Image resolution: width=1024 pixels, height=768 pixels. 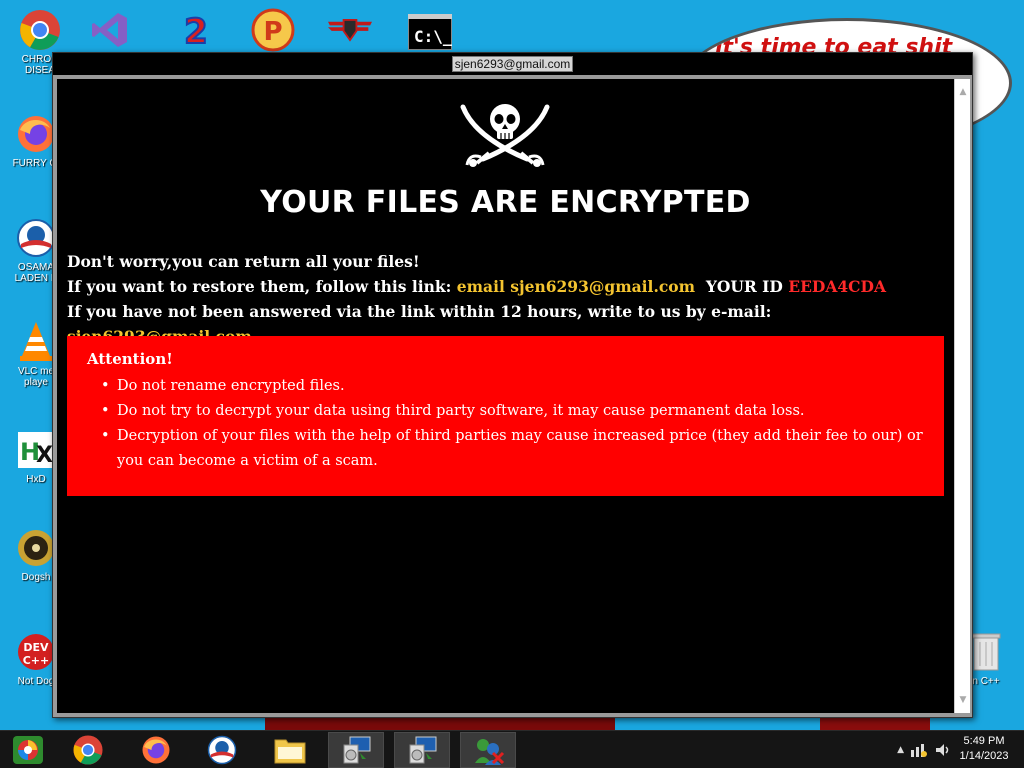 I want to click on taskbar-network-app, so click(x=488, y=750).